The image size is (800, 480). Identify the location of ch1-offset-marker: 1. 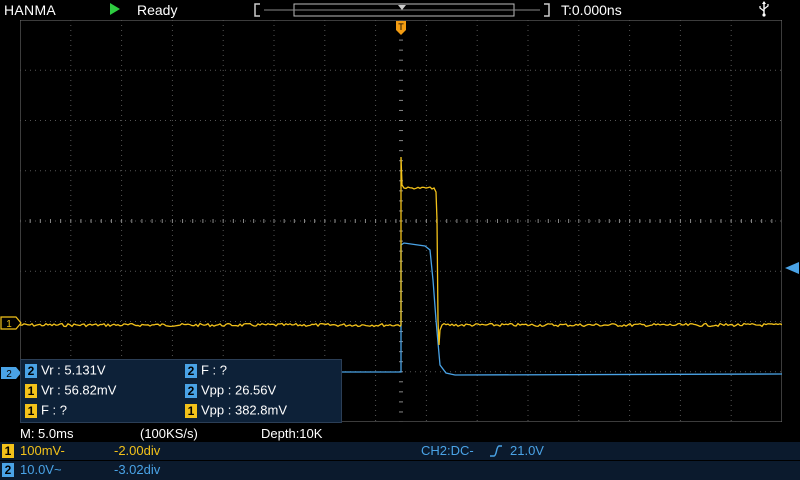
(11, 323).